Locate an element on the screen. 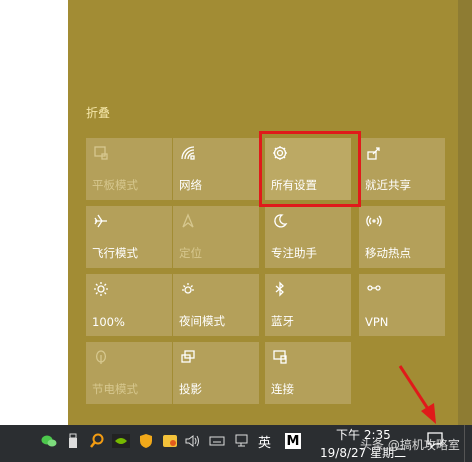 Image resolution: width=472 pixels, height=462 pixels. tile-label: 飞行模式 is located at coordinates (115, 253).